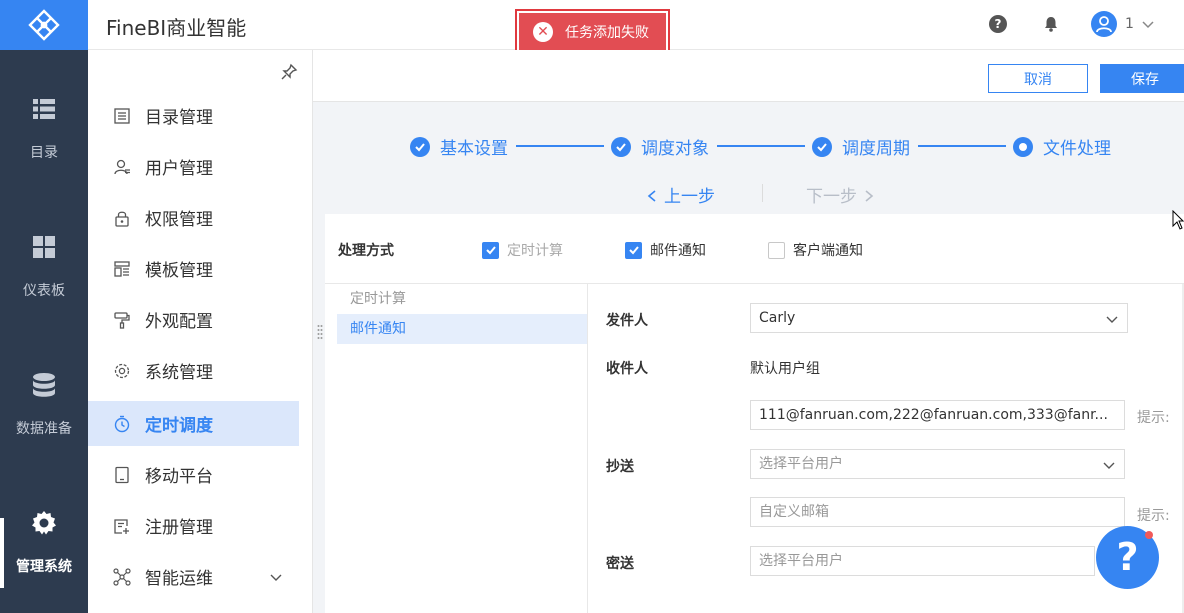  What do you see at coordinates (876, 149) in the screenshot?
I see `step-label: 调度周期` at bounding box center [876, 149].